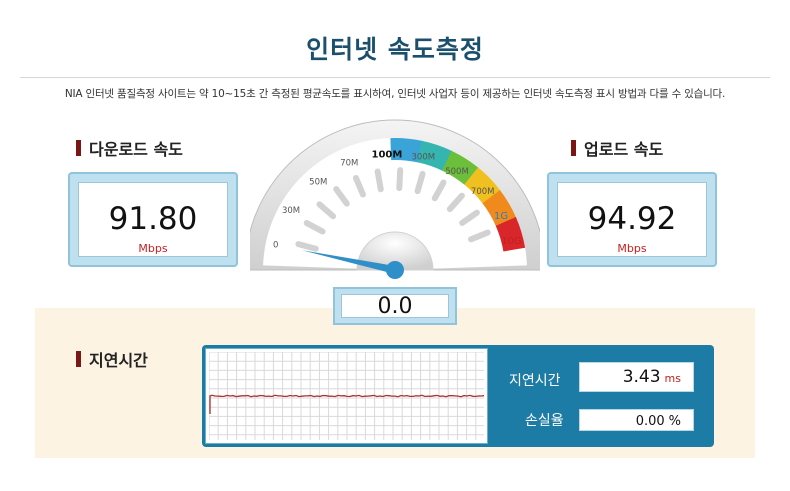  I want to click on download-speed-display: 91.80 Mbps, so click(153, 219).